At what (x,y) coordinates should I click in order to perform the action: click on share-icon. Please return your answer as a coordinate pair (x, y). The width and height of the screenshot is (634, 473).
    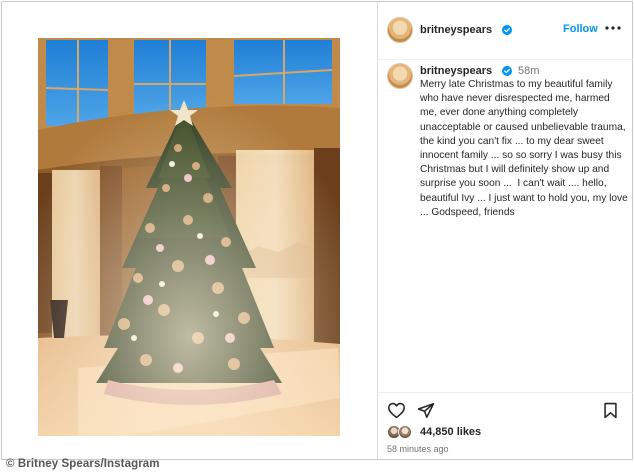
    Looking at the image, I should click on (426, 410).